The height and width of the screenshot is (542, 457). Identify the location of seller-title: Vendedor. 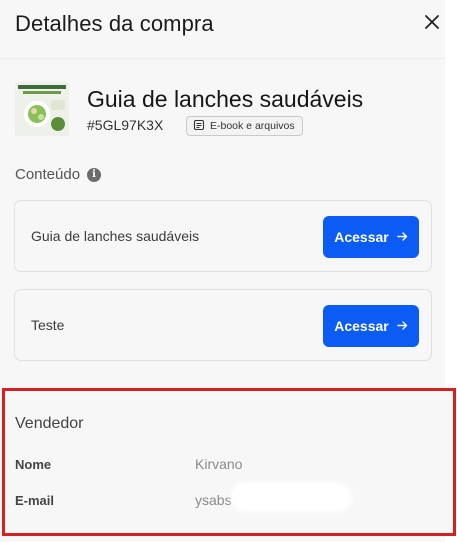
(49, 423).